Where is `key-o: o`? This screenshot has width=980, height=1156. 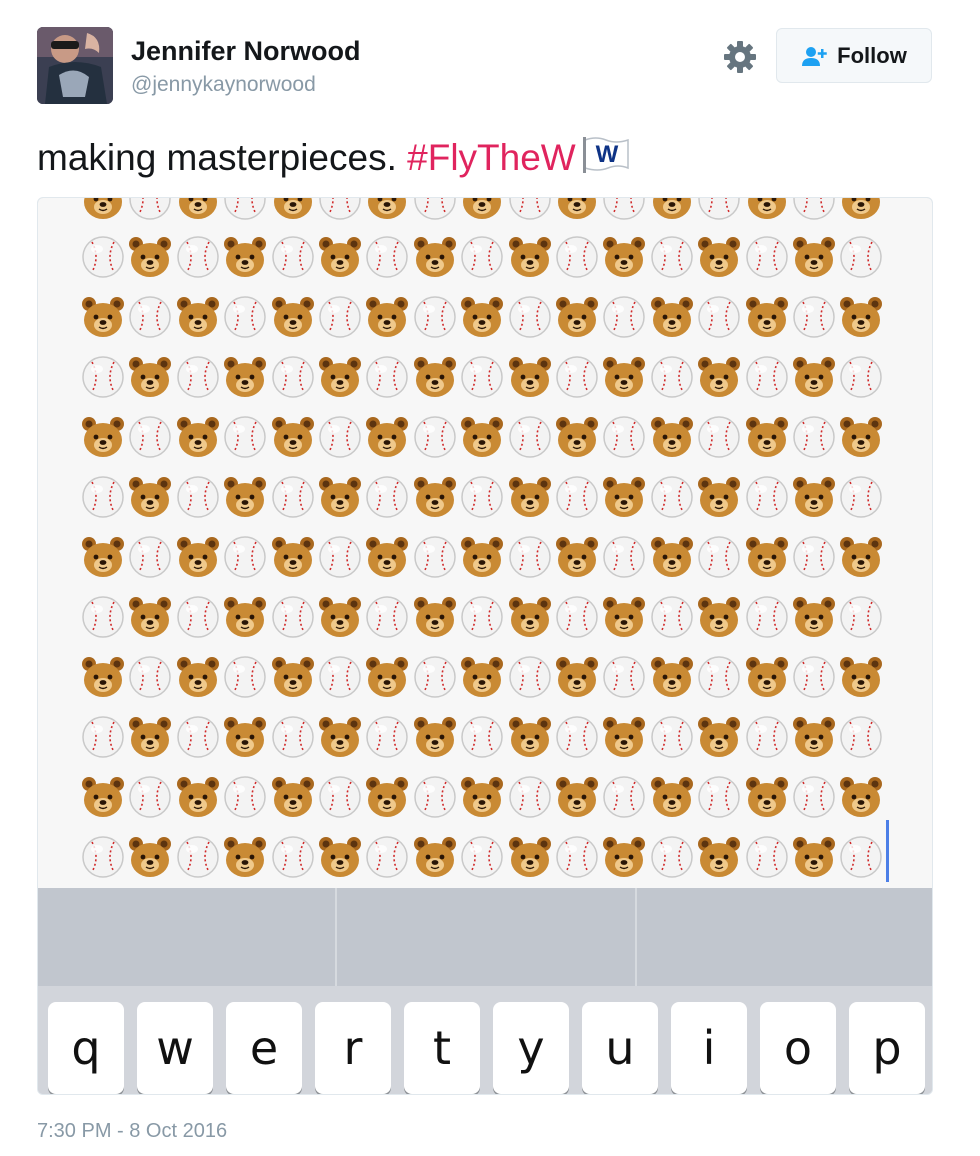
key-o: o is located at coordinates (798, 1048).